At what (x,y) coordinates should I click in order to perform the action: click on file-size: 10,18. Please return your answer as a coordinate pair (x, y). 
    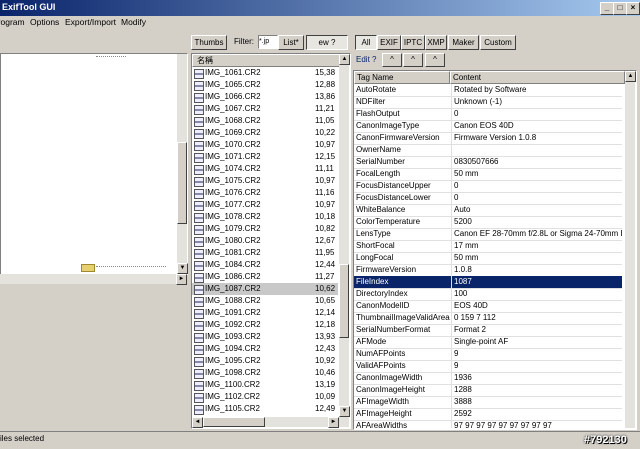
    Looking at the image, I should click on (325, 216).